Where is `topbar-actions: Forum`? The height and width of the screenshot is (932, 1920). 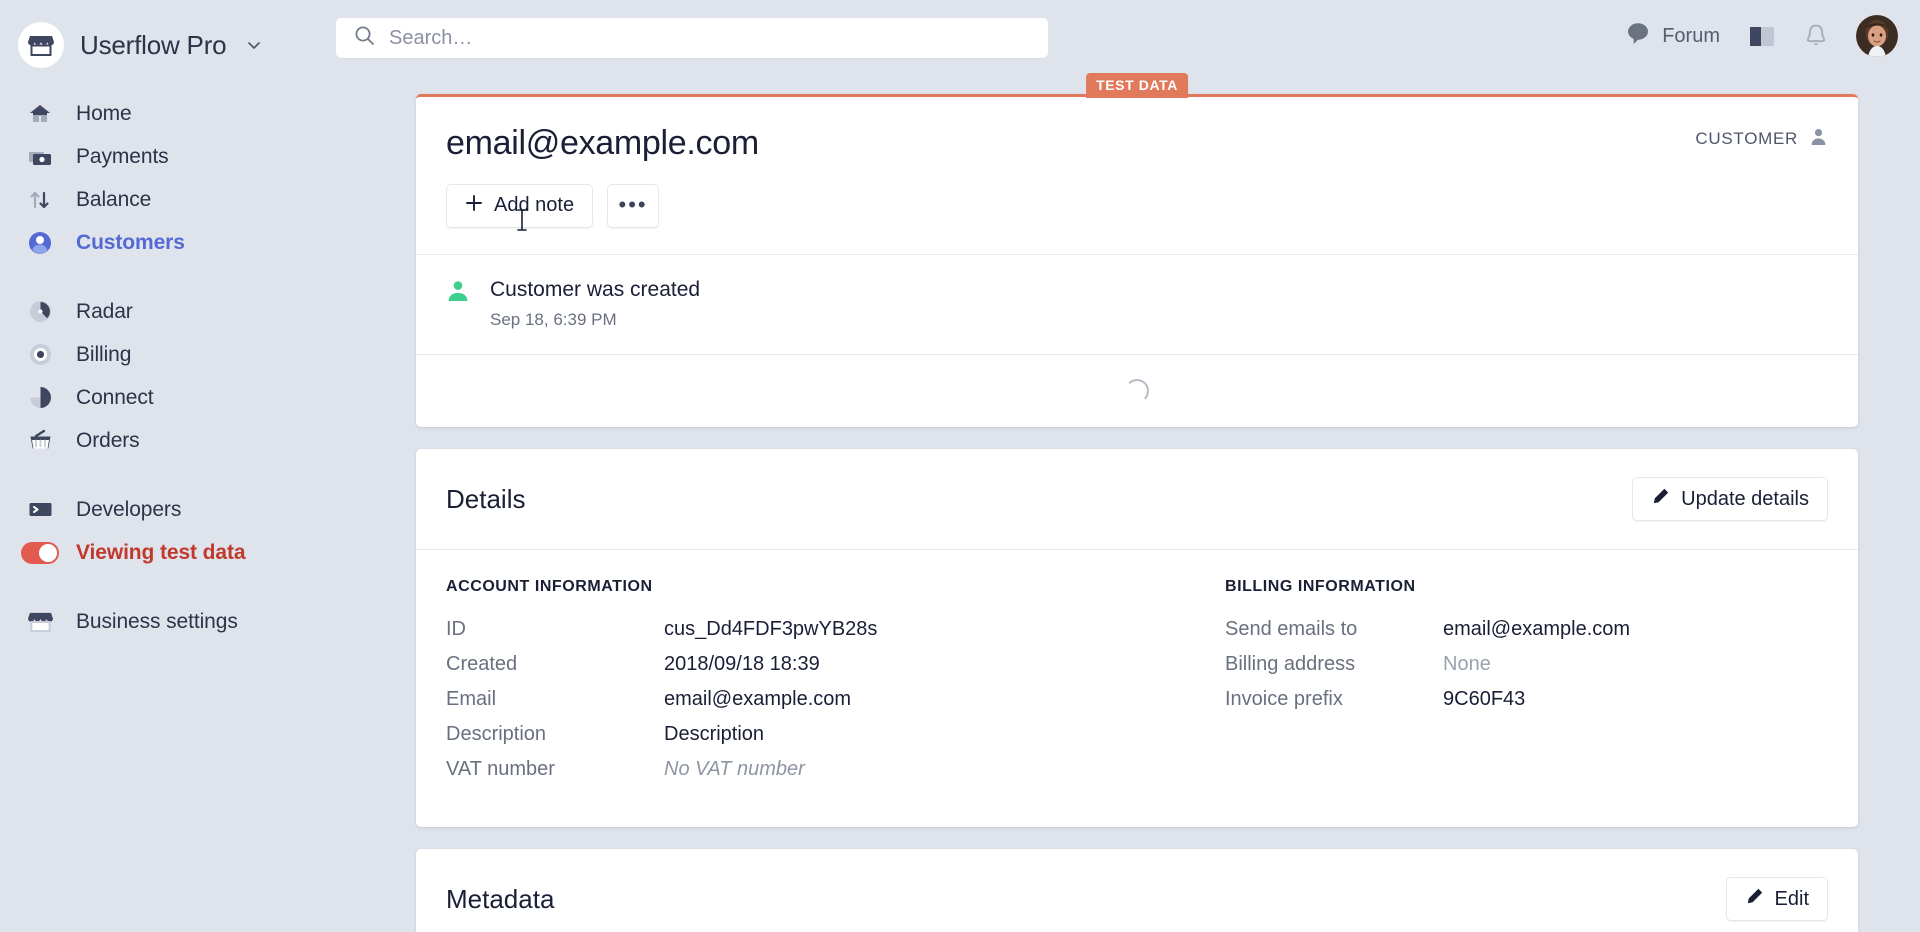 topbar-actions: Forum is located at coordinates (1762, 36).